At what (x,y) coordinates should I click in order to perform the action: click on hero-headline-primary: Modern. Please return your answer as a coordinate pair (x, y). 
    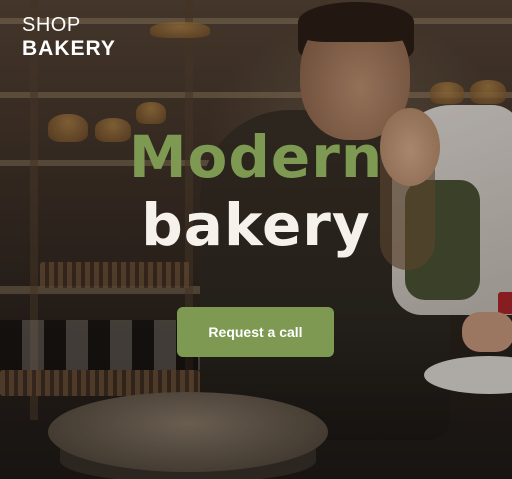
    Looking at the image, I should click on (256, 157).